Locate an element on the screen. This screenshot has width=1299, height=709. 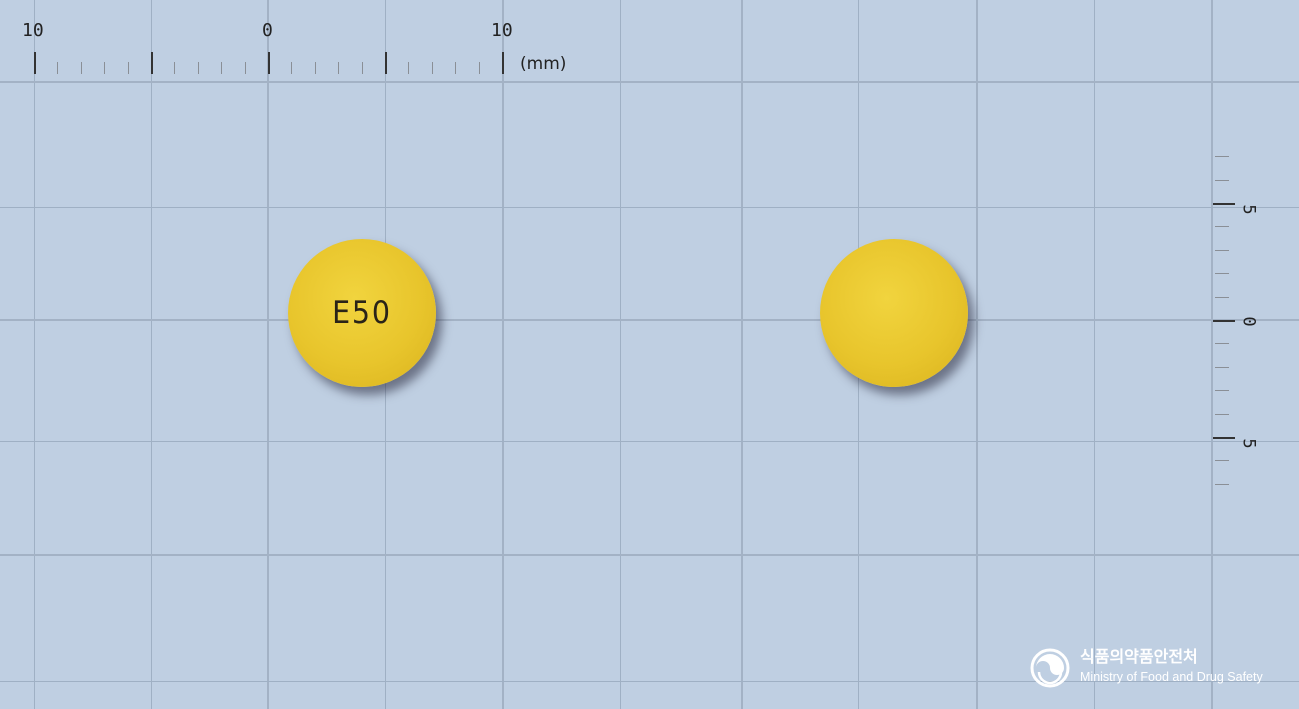
scale-label-right: 10 is located at coordinates (502, 30).